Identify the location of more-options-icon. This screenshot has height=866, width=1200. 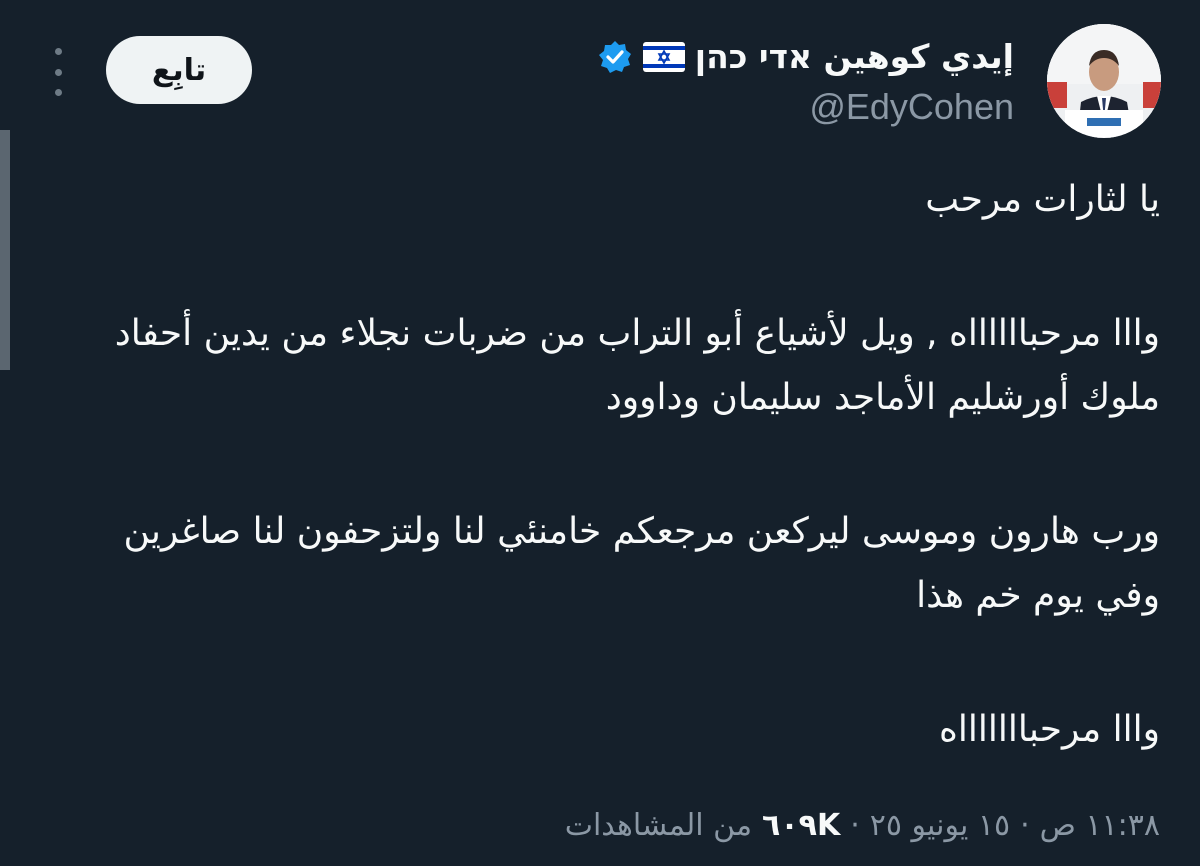
(58, 51).